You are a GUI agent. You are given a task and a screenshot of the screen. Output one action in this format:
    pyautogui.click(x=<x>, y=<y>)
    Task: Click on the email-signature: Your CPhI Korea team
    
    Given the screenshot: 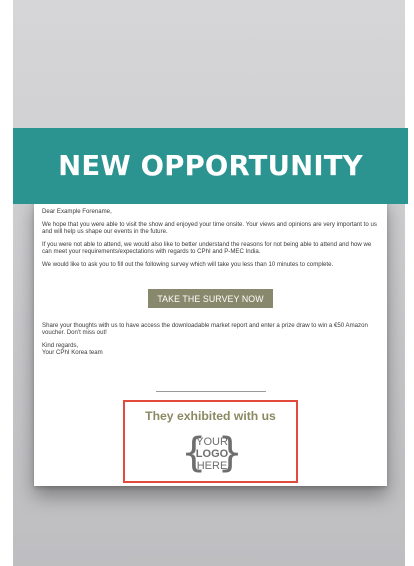 What is the action you would take?
    pyautogui.click(x=72, y=353)
    